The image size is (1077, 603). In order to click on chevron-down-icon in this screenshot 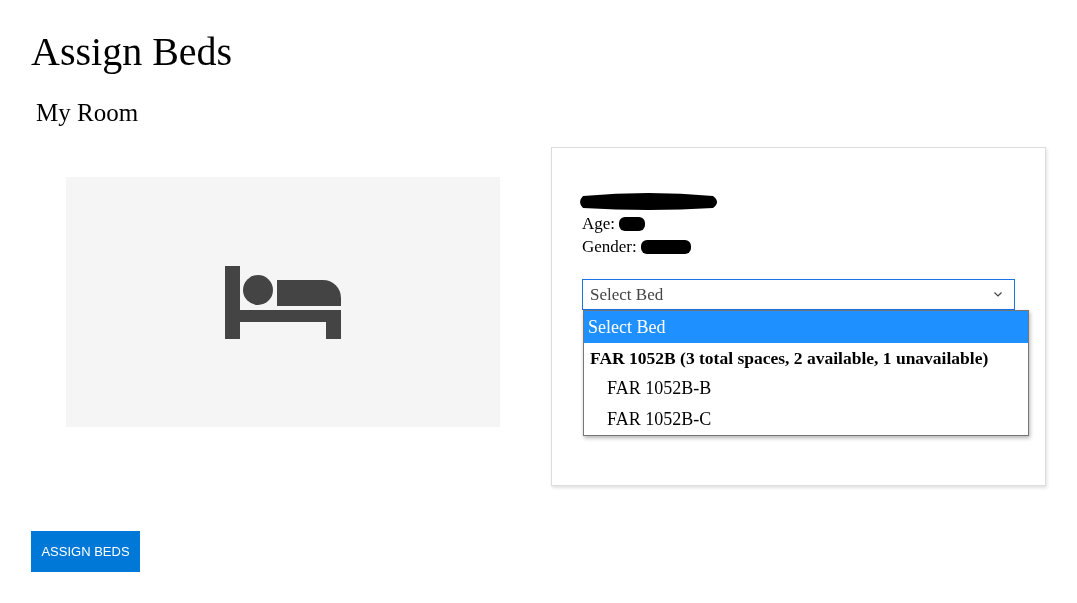, I will do `click(998, 294)`.